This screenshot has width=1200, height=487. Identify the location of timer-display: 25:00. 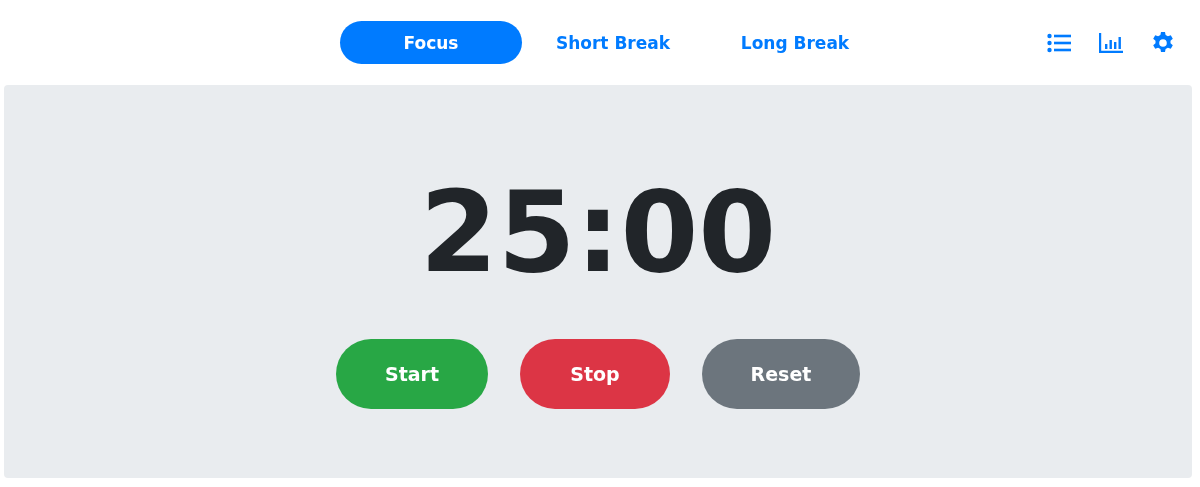
(598, 232).